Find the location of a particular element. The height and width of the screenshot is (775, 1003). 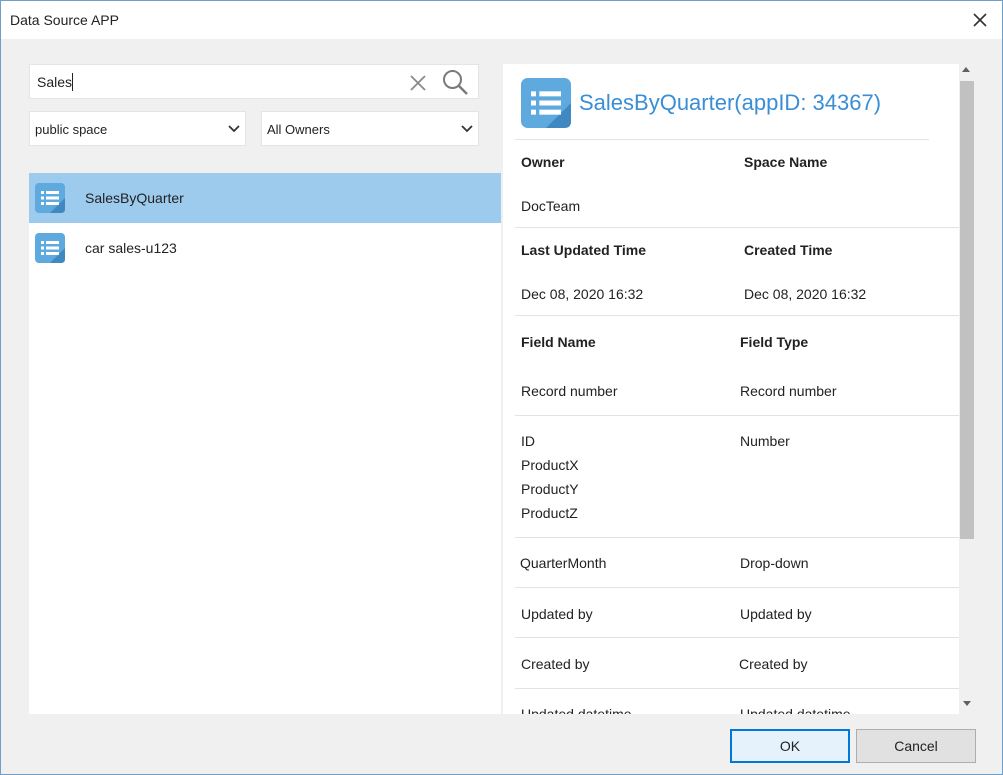

owner-label: Owner is located at coordinates (543, 162).